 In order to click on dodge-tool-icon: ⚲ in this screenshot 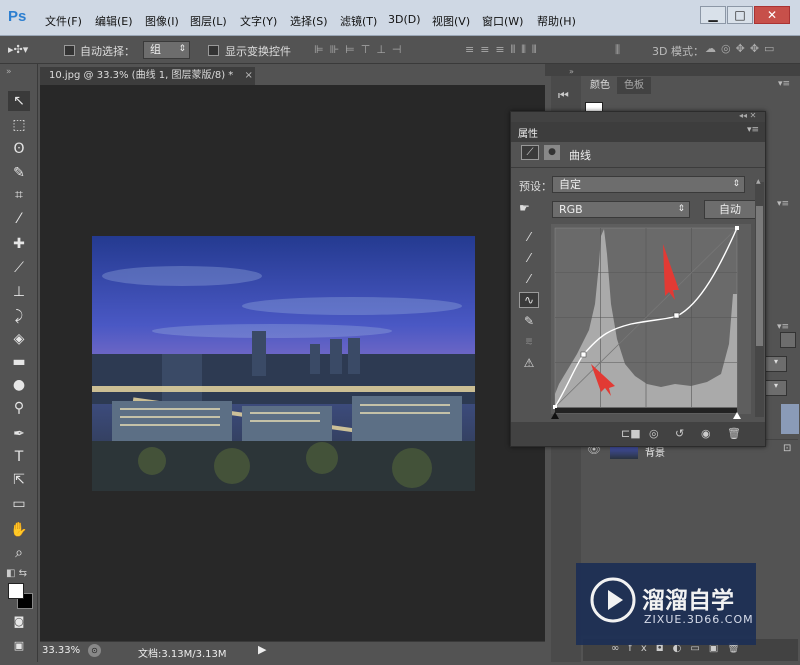, I will do `click(19, 408)`.